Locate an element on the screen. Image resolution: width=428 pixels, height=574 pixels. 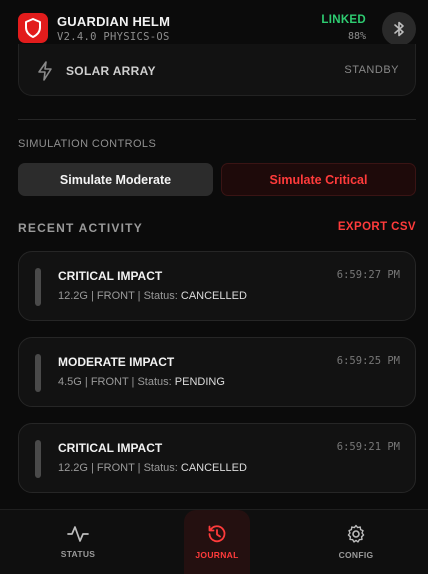
app-logo is located at coordinates (33, 28).